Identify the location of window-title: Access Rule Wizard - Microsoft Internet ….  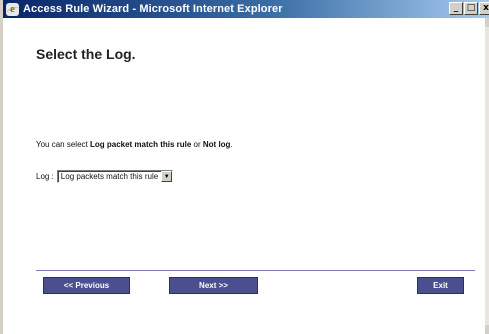
(153, 9).